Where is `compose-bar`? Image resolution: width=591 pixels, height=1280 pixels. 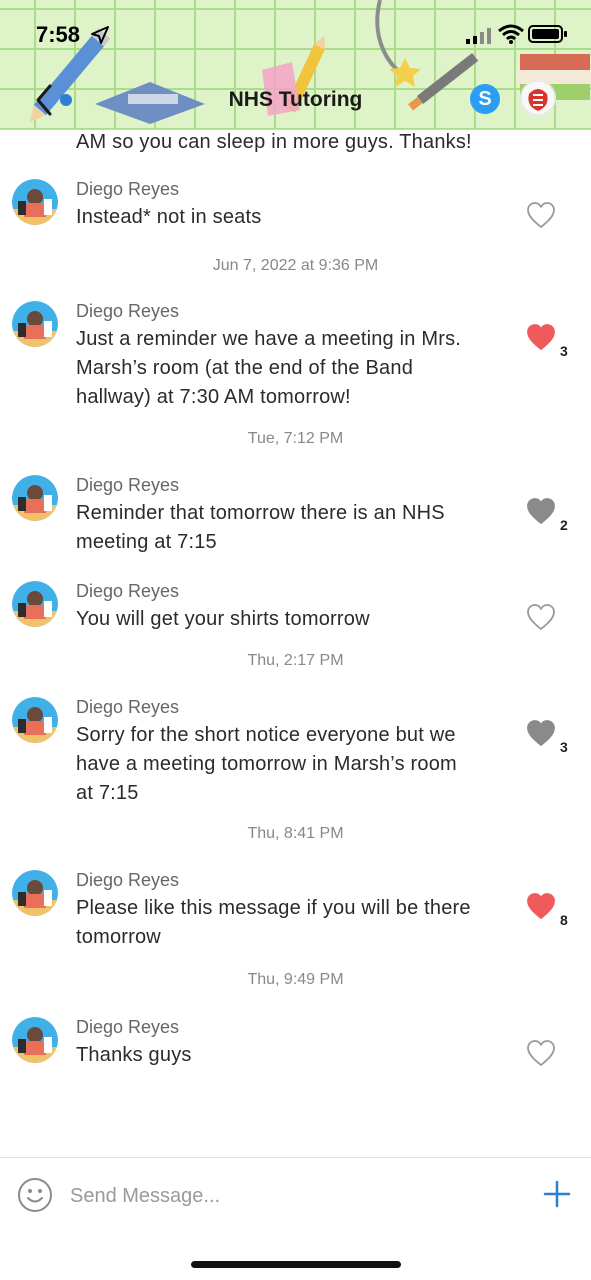
compose-bar is located at coordinates (295, 1197).